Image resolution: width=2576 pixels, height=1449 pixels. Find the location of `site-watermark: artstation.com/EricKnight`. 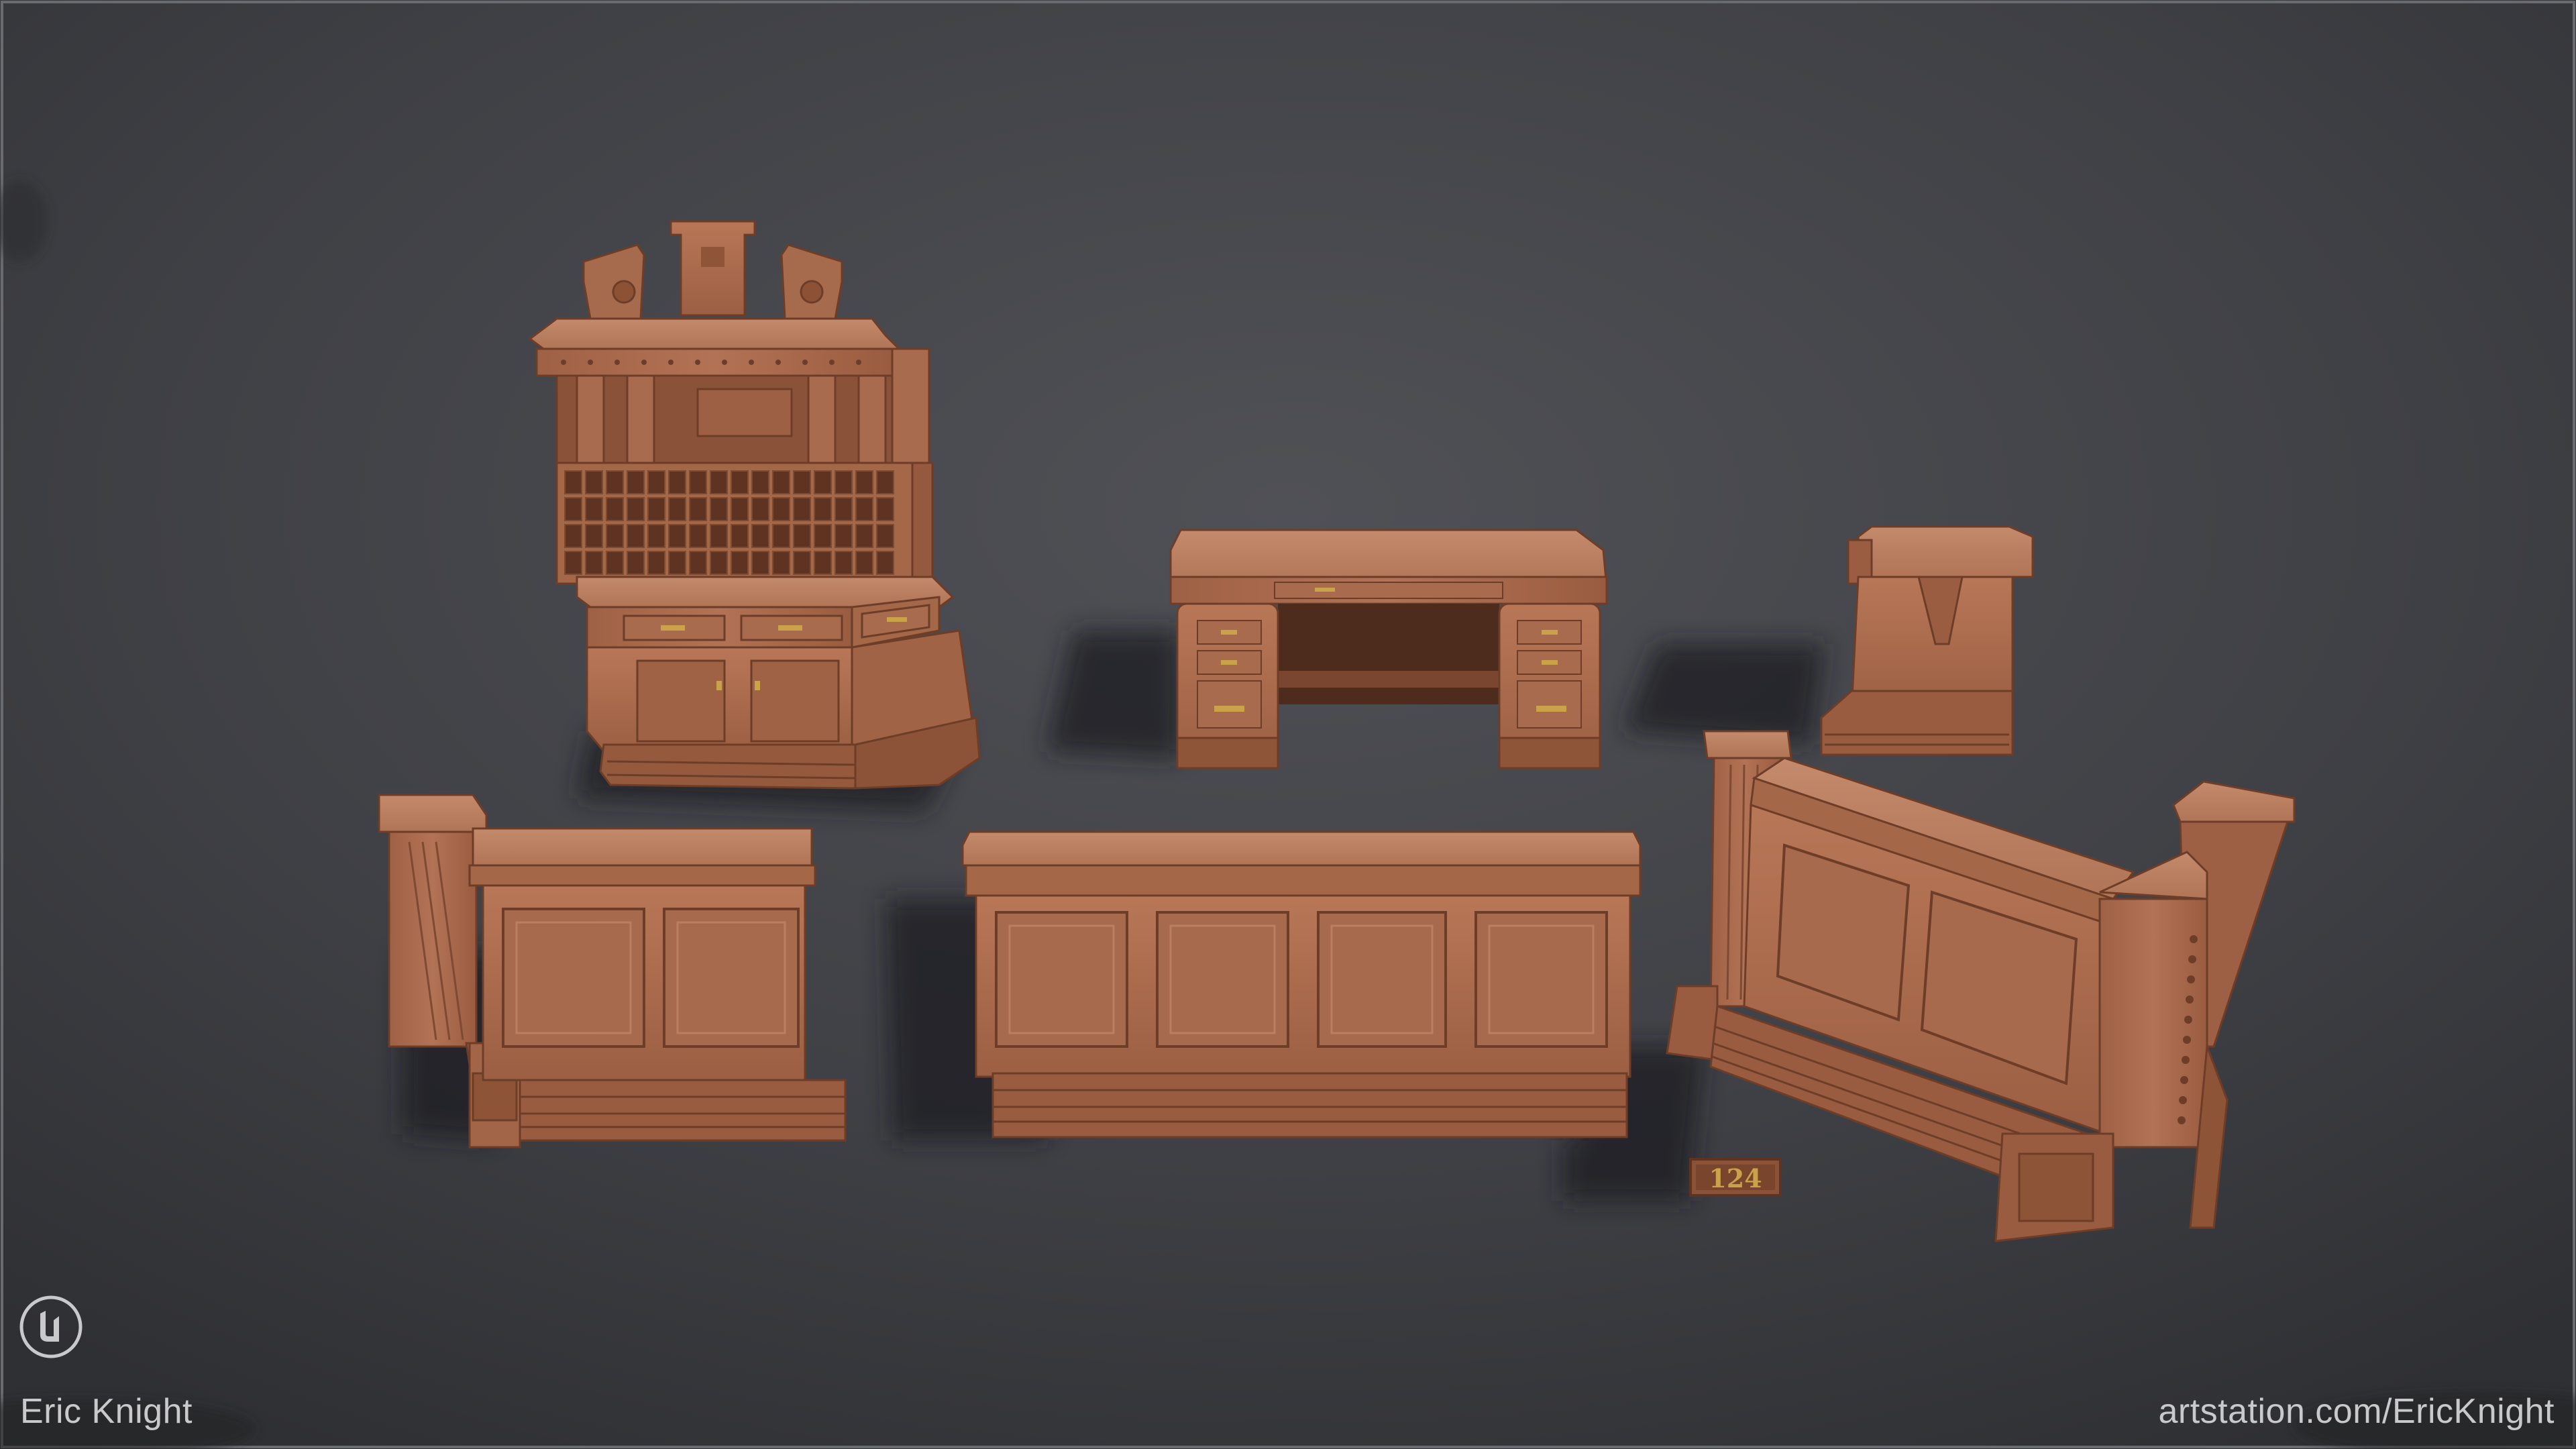

site-watermark: artstation.com/EricKnight is located at coordinates (2356, 1411).